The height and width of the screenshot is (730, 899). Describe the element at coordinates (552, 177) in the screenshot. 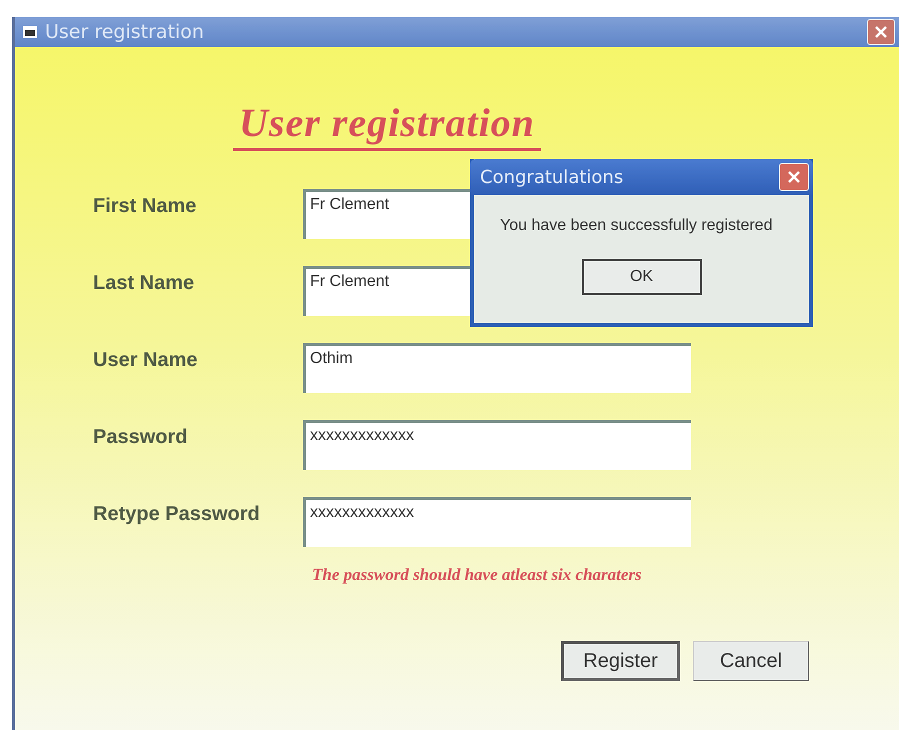

I see `dialog-title: Congratulations` at that location.